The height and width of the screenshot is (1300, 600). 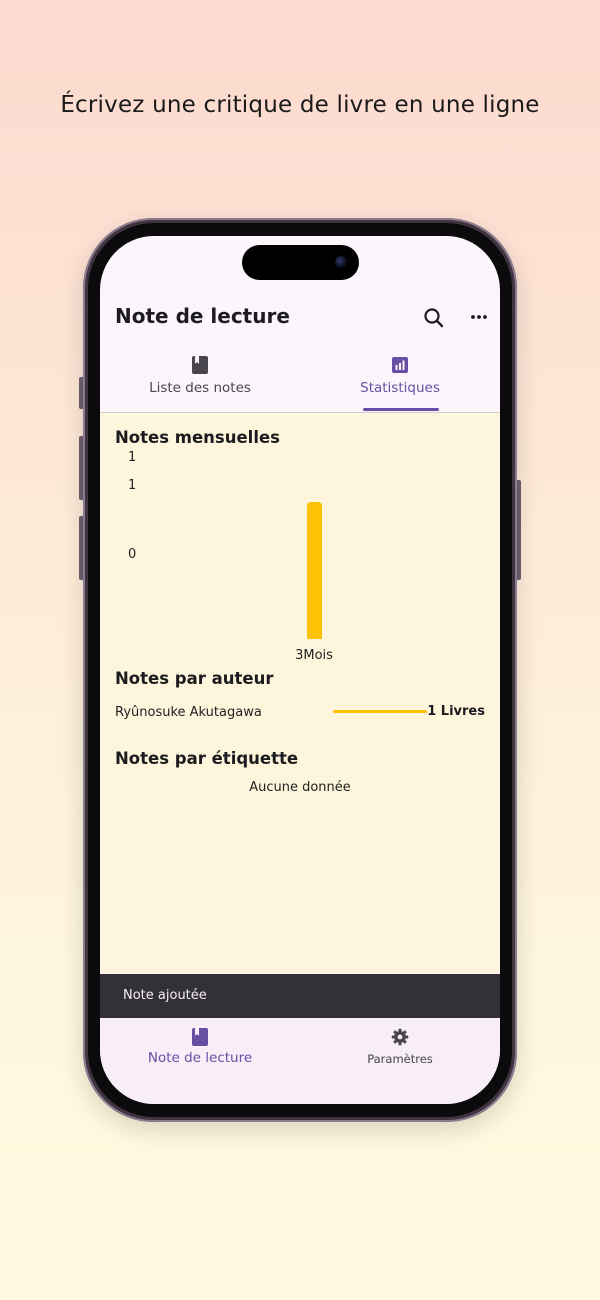 I want to click on nav-reading-notes-label: Note de lecture, so click(x=200, y=1058).